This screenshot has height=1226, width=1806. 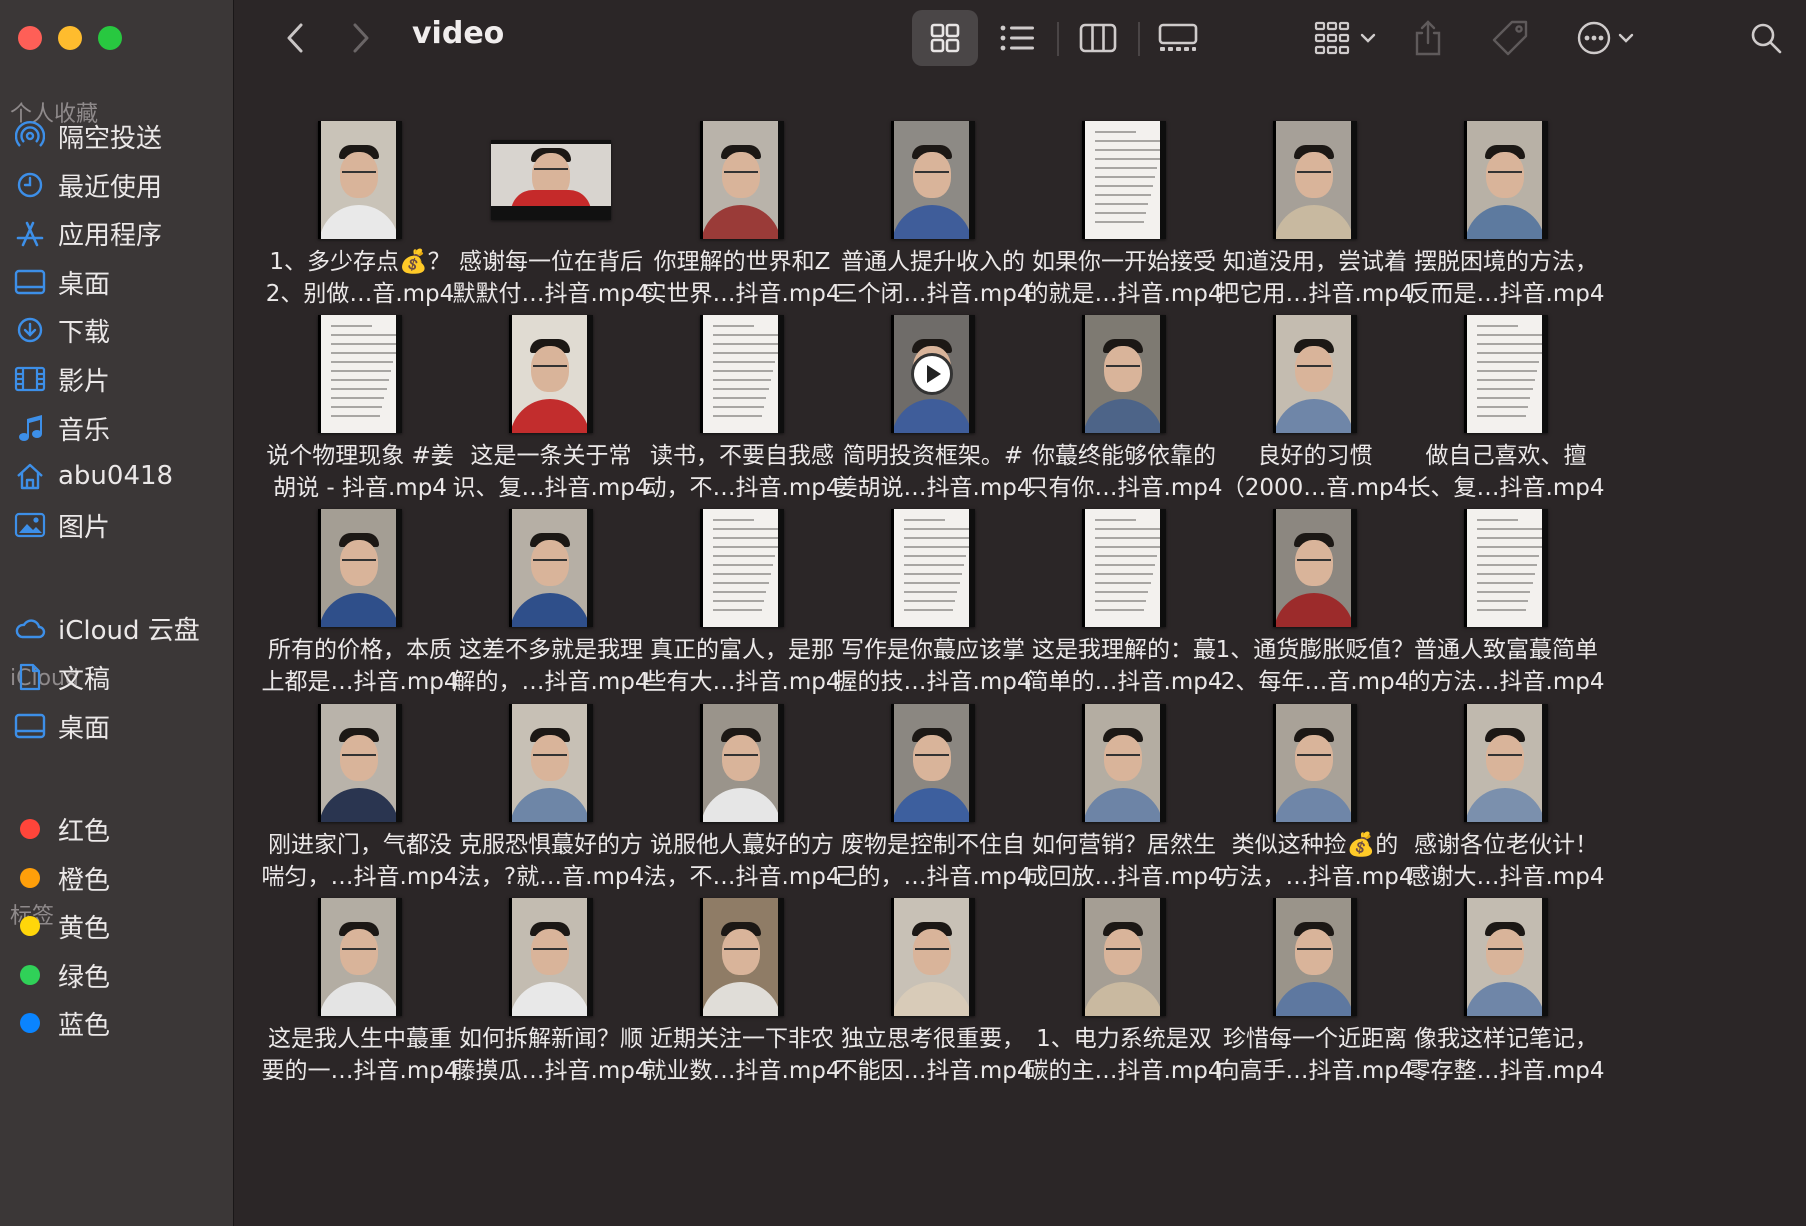 I want to click on action-menu-button, so click(x=1605, y=38).